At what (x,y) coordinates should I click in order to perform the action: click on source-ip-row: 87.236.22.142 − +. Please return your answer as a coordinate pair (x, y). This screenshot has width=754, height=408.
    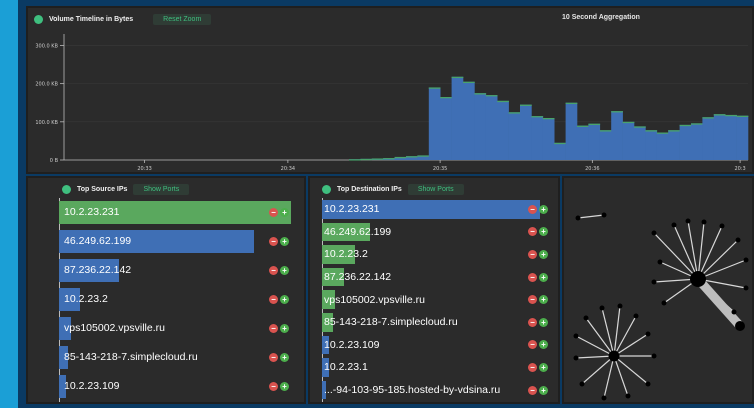
    Looking at the image, I should click on (166, 270).